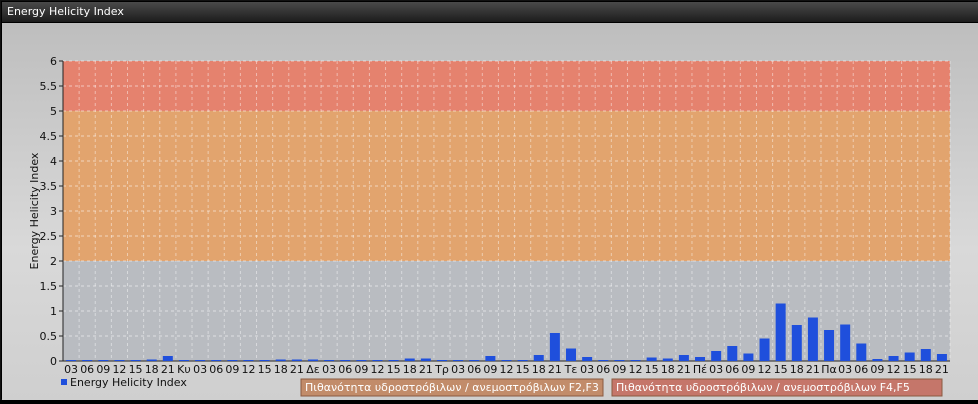 The height and width of the screenshot is (404, 978). I want to click on y-tick-label: 2.5, so click(49, 236).